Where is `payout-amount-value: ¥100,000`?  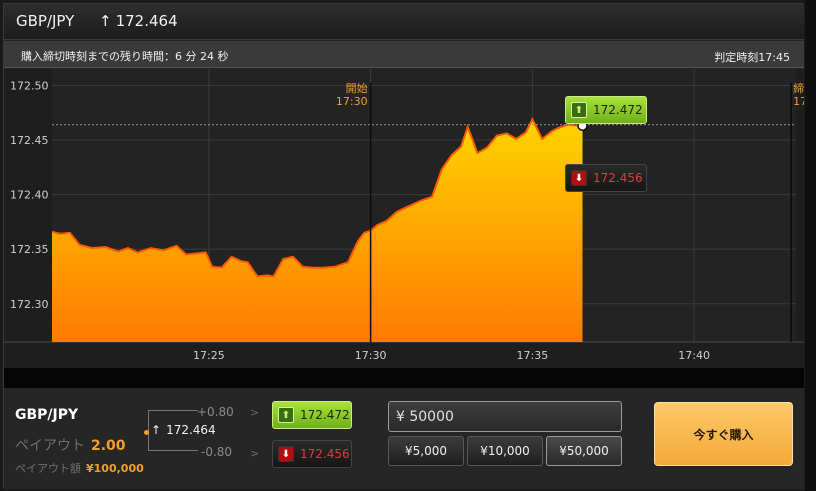 payout-amount-value: ¥100,000 is located at coordinates (115, 468).